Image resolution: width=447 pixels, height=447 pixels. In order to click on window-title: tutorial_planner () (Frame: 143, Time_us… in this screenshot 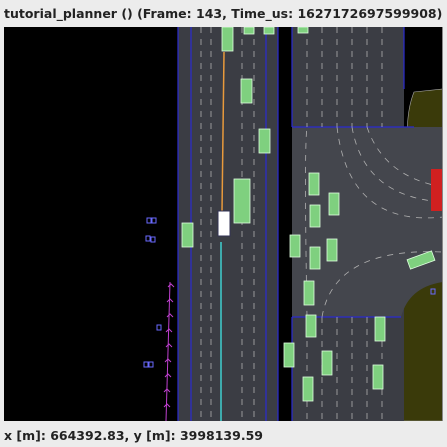, I will do `click(223, 13)`.